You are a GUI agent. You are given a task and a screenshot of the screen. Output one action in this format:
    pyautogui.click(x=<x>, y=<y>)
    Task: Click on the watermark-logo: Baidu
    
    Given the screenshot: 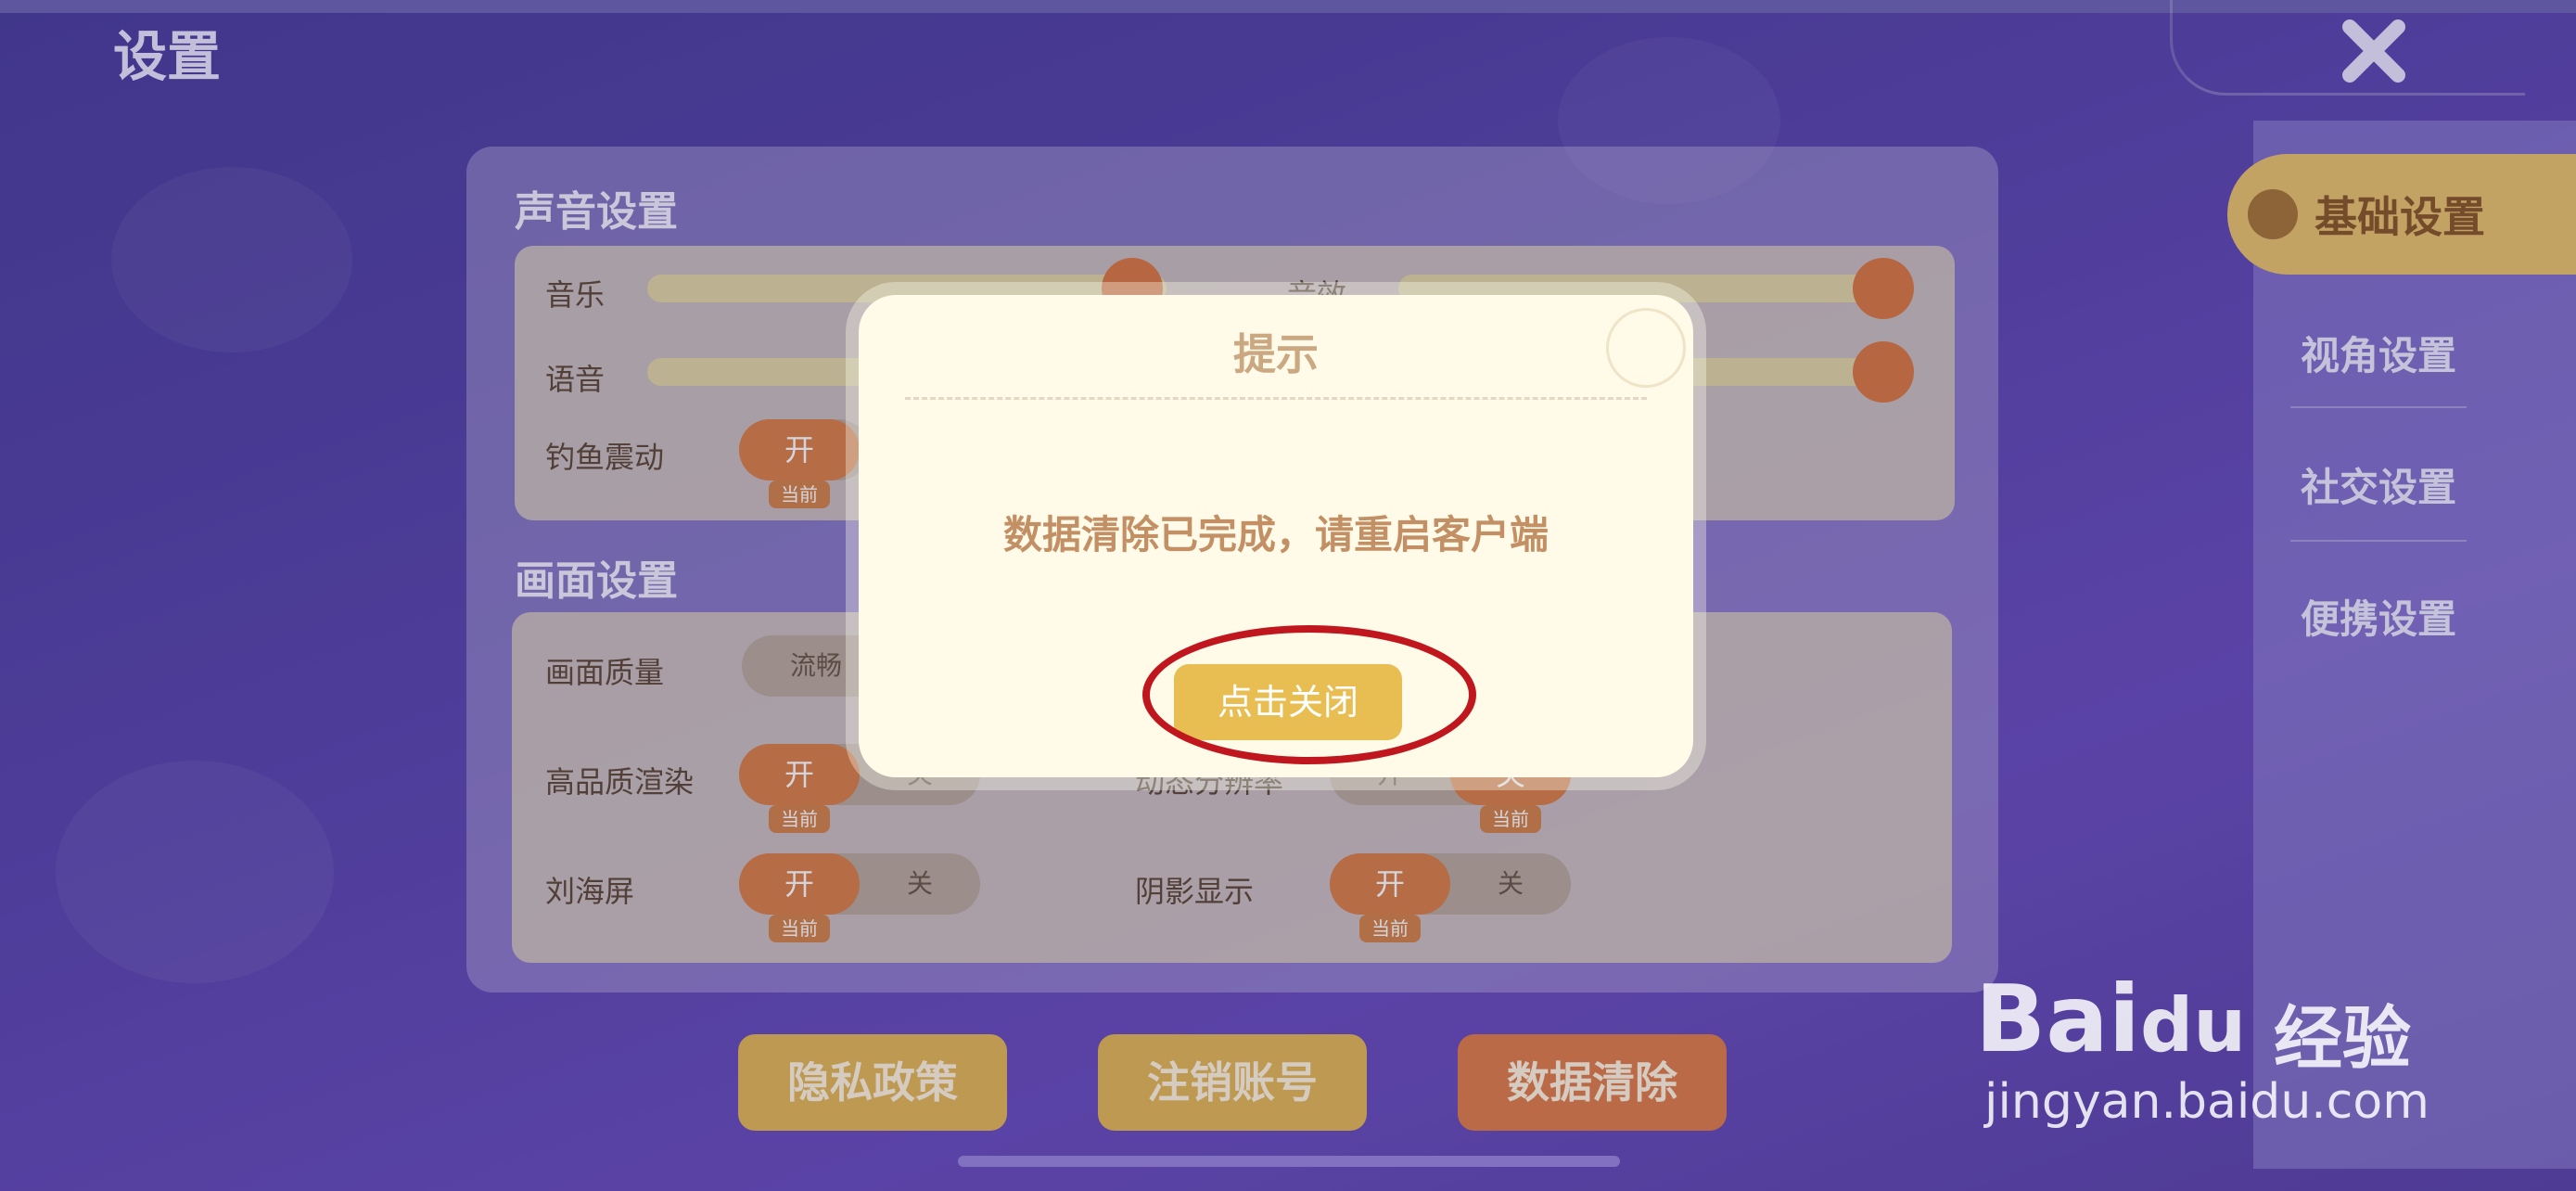 What is the action you would take?
    pyautogui.click(x=2111, y=1019)
    